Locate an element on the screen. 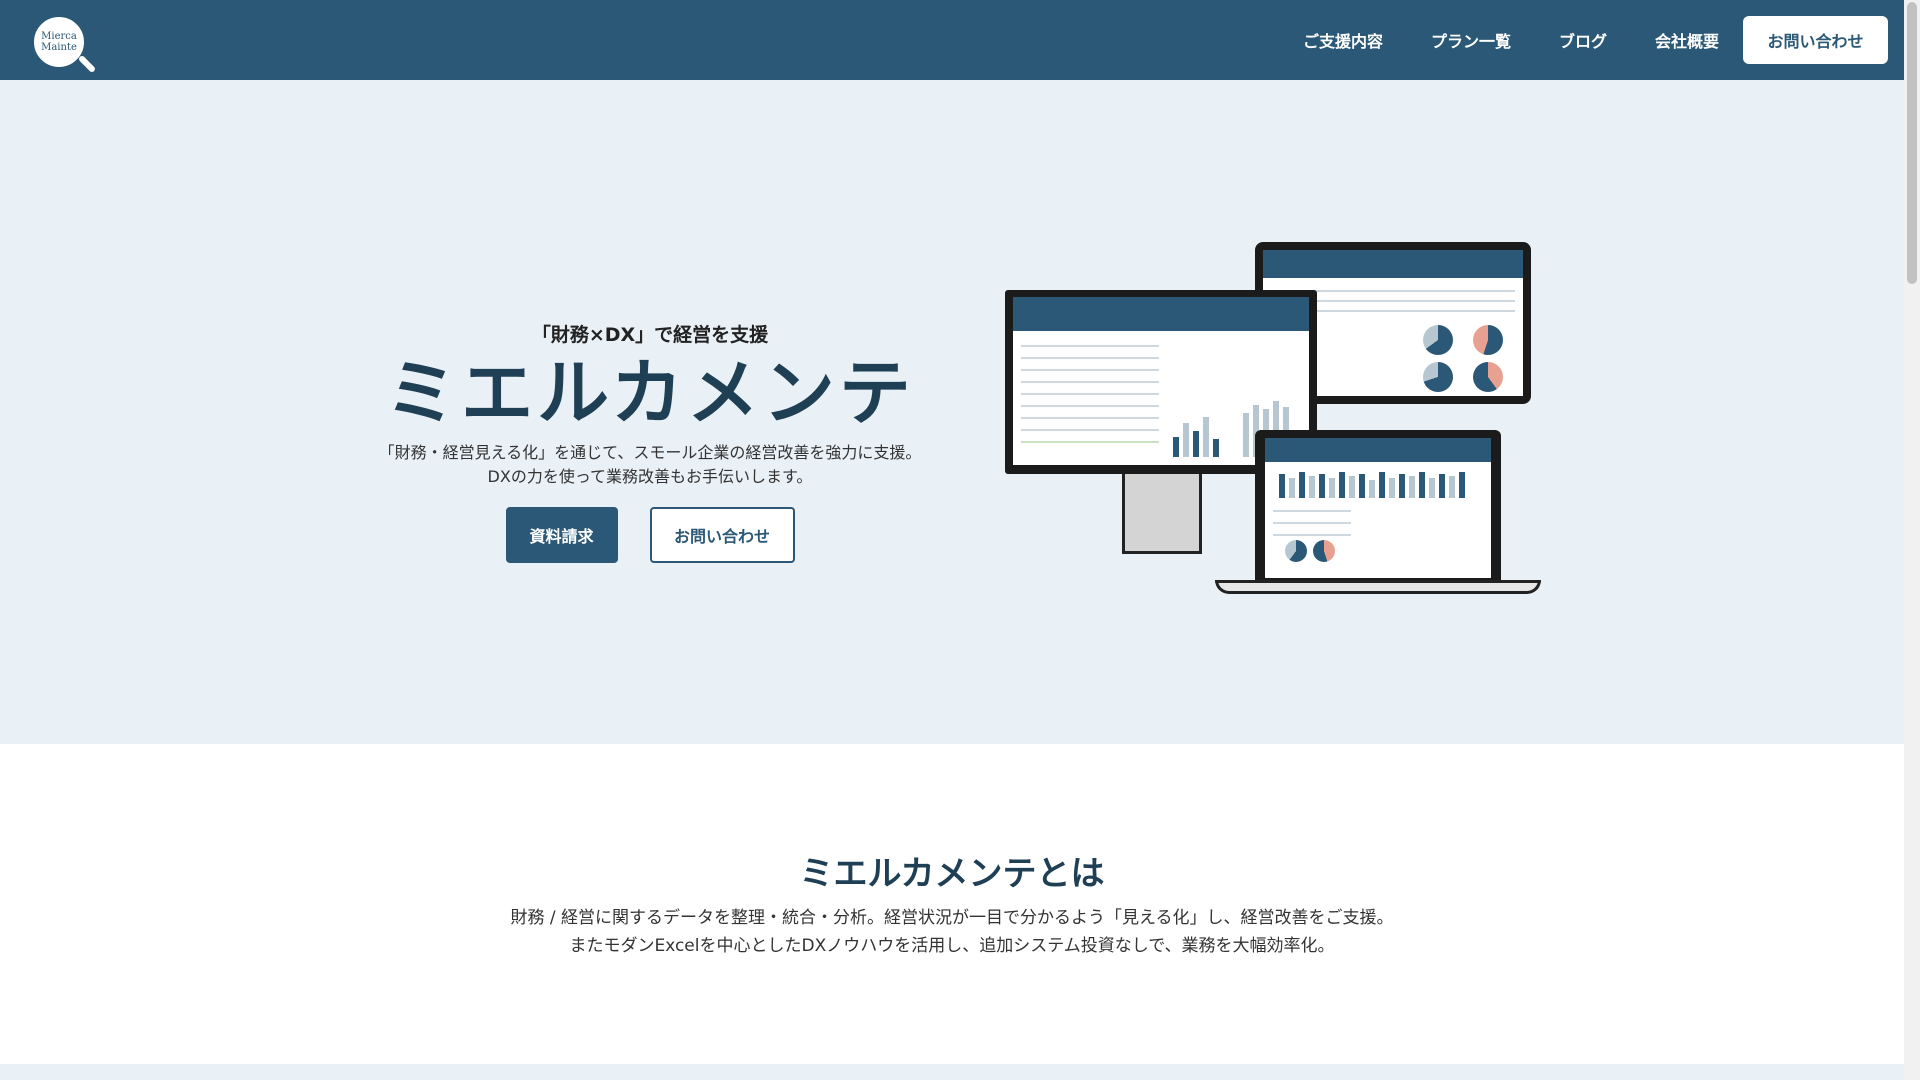 The height and width of the screenshot is (1080, 1920). hero-desc-line1: 「財務・経営見える化」を通じて、スモール企業の経営改善を強力に支援。 is located at coordinates (650, 452).